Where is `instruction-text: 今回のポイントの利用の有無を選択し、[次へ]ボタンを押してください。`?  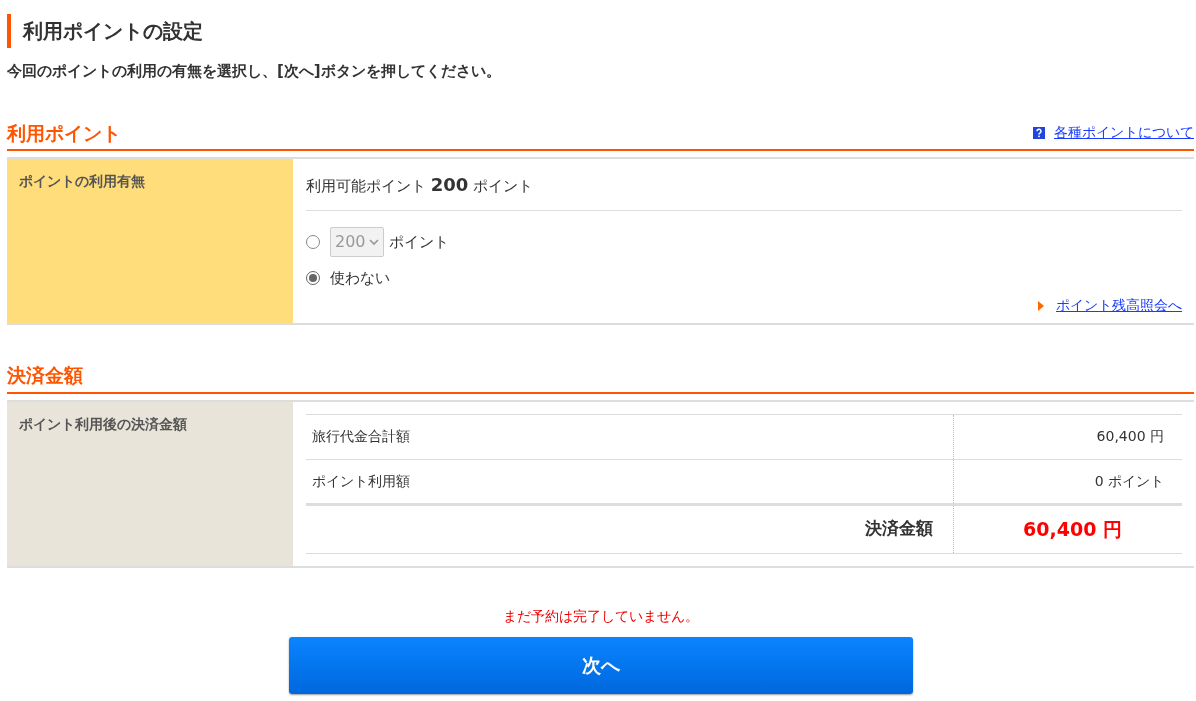
instruction-text: 今回のポイントの利用の有無を選択し、[次へ]ボタンを押してください。 is located at coordinates (254, 71).